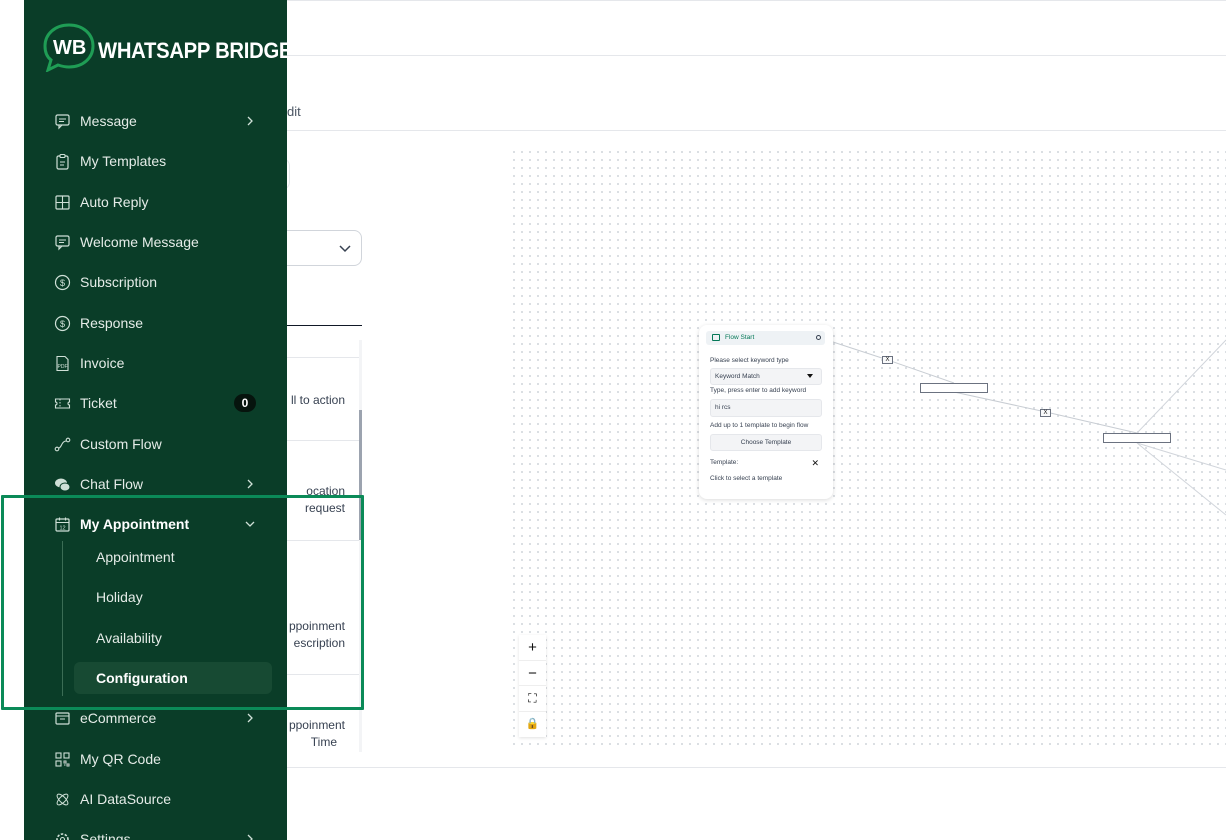 This screenshot has width=1226, height=840. I want to click on ticket-icon, so click(62, 403).